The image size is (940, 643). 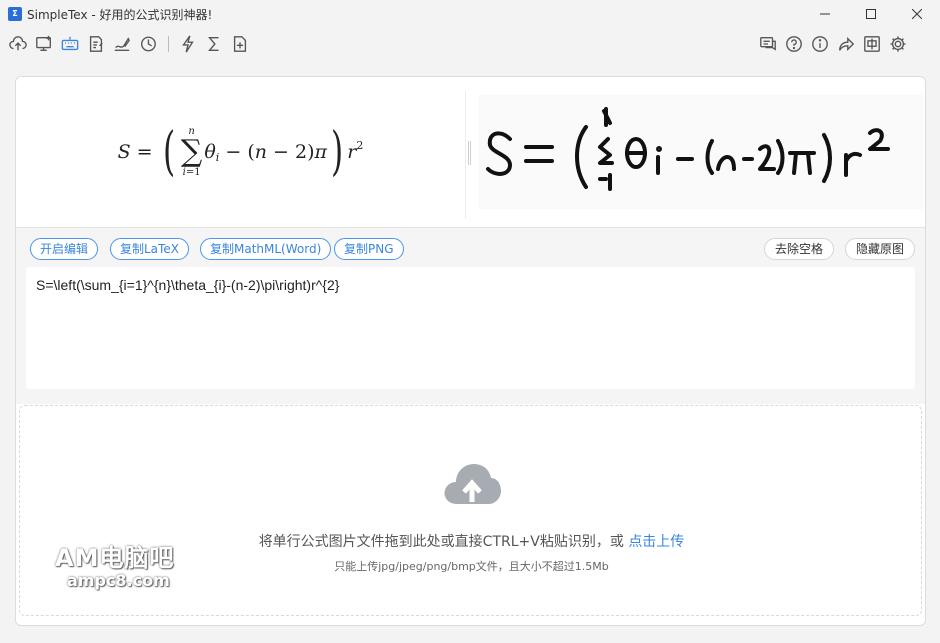 What do you see at coordinates (64, 249) in the screenshot?
I see `open-editor-button: 开启编辑` at bounding box center [64, 249].